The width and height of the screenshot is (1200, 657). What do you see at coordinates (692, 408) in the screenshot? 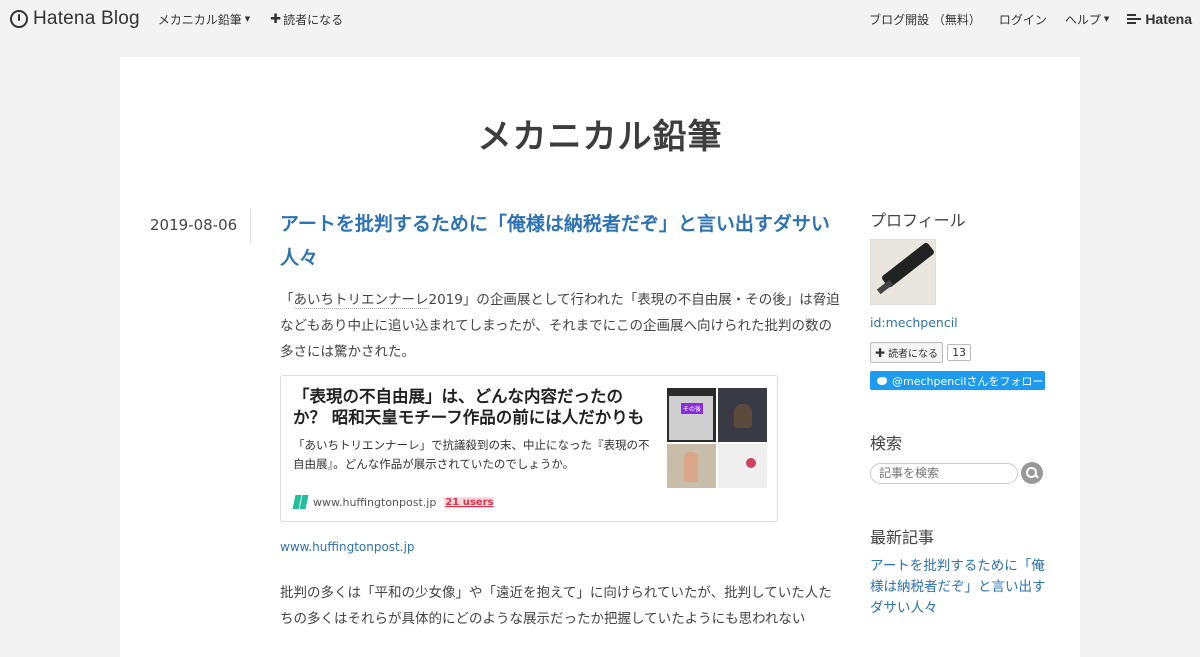
I see `thumbnail-tag: その後` at bounding box center [692, 408].